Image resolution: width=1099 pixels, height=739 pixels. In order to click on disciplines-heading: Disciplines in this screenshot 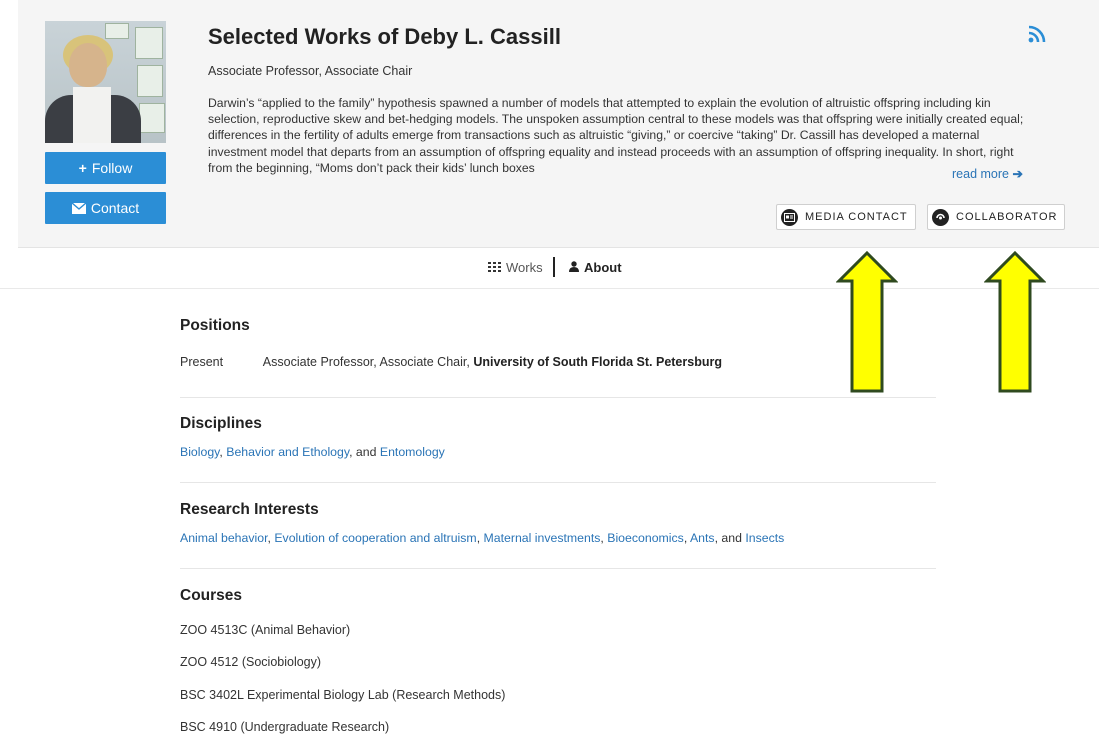, I will do `click(221, 423)`.